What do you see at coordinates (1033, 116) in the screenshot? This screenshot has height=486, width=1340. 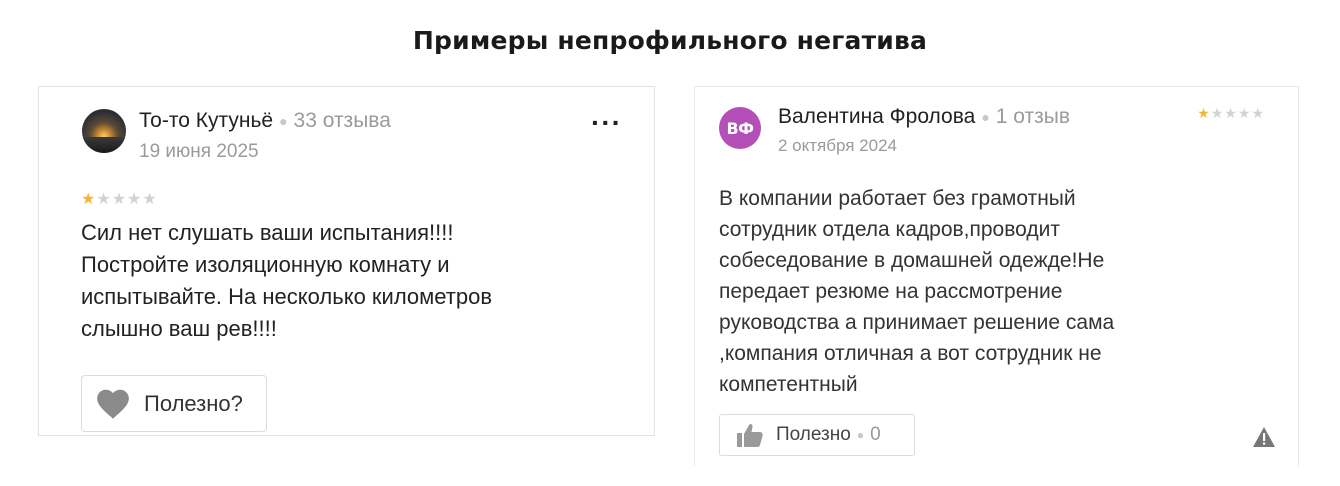 I see `author-review-count: 1 отзыв` at bounding box center [1033, 116].